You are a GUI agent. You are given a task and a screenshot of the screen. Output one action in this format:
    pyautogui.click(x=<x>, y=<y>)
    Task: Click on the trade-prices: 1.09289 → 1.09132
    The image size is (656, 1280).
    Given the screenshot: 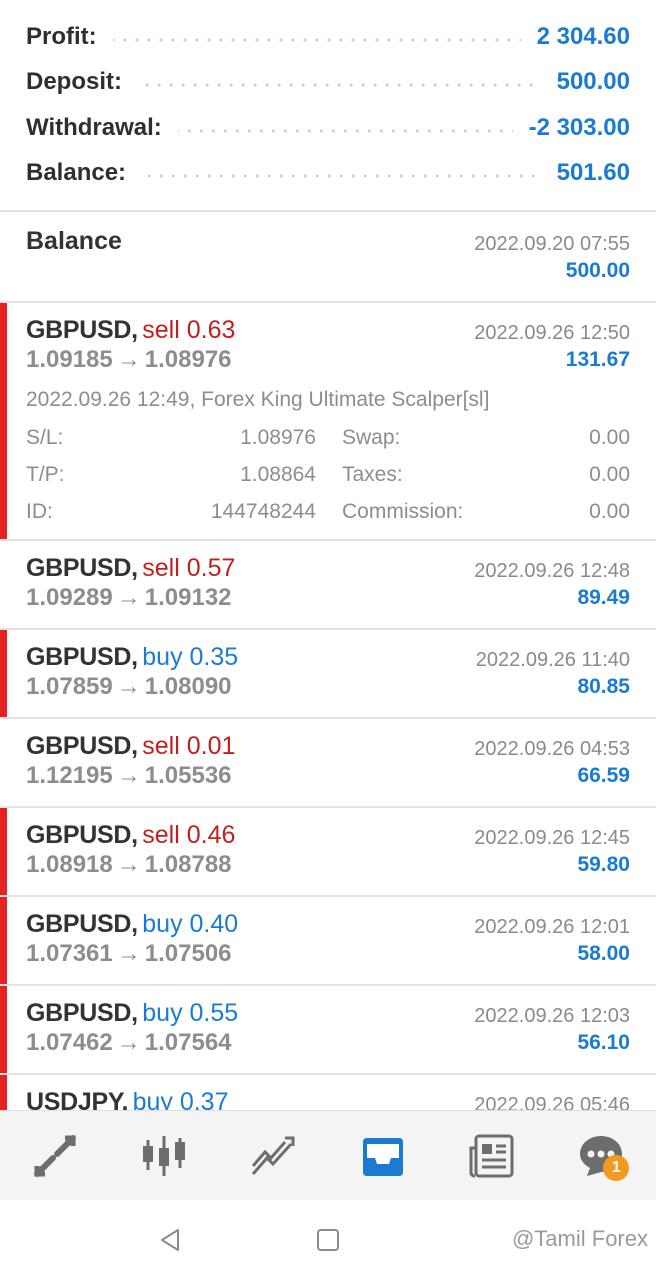 What is the action you would take?
    pyautogui.click(x=129, y=598)
    